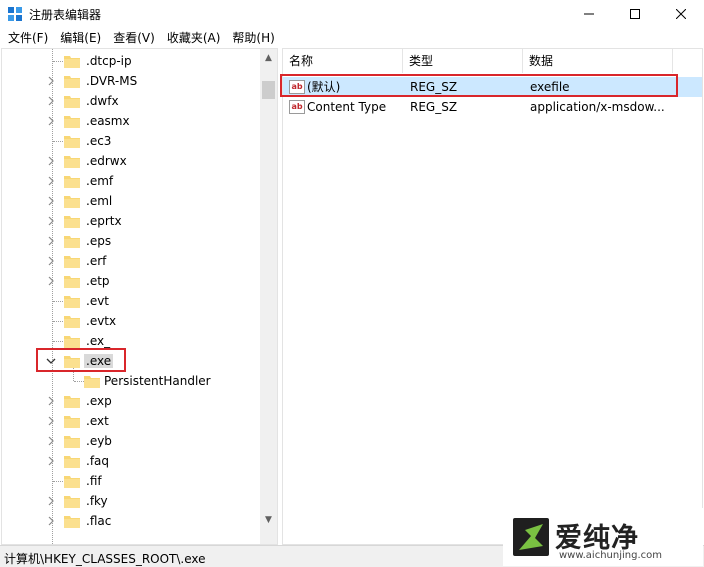 Image resolution: width=704 pixels, height=567 pixels. Describe the element at coordinates (268, 296) in the screenshot. I see `tree-scrollbar: ▲ ▼` at that location.